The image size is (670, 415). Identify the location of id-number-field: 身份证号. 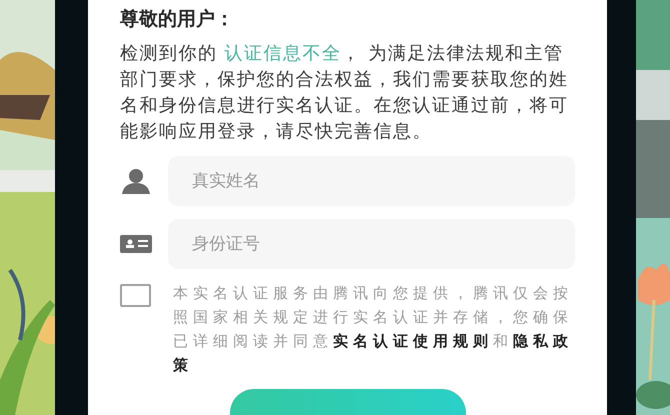
(371, 244).